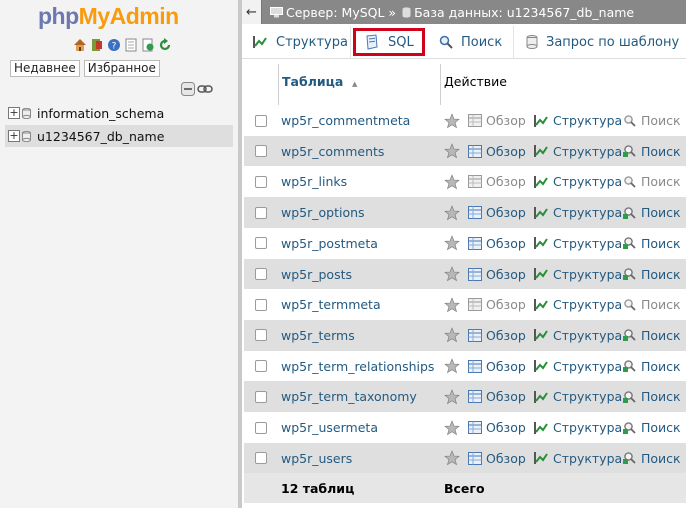 This screenshot has width=686, height=508. What do you see at coordinates (602, 42) in the screenshot?
I see `tab-query: Запрос по шаблону` at bounding box center [602, 42].